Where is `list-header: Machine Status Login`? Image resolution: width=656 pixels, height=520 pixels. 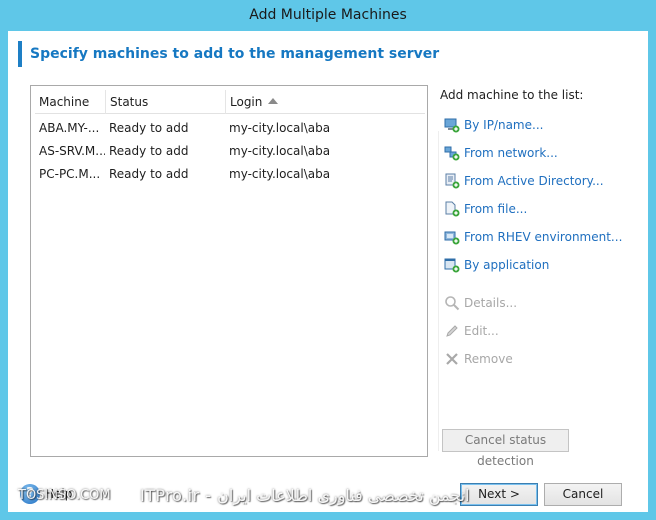
list-header: Machine Status Login is located at coordinates (230, 102).